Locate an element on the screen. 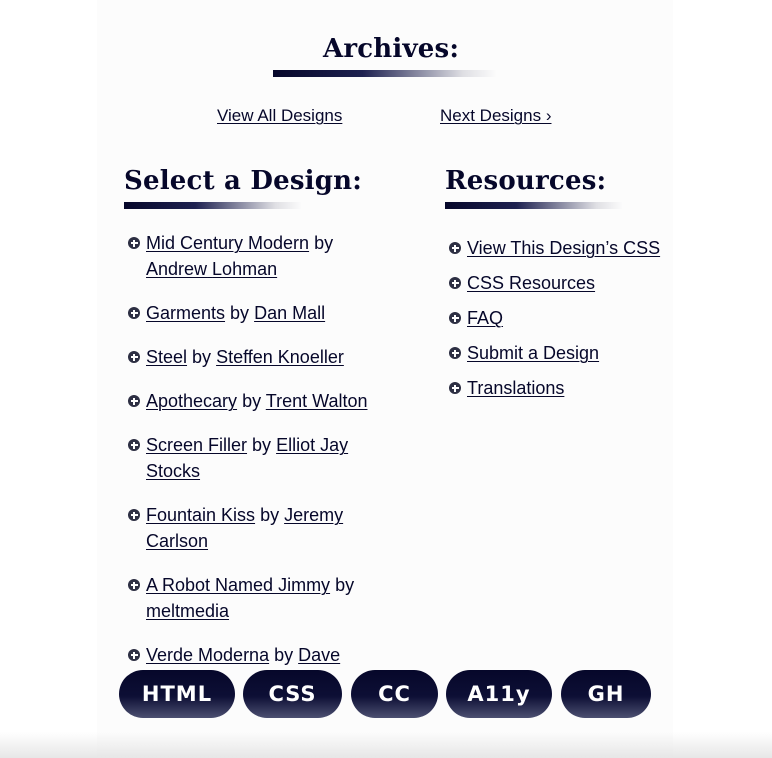 Image resolution: width=772 pixels, height=758 pixels. list-item: Fountain Kiss by Jeremy Carlson is located at coordinates (254, 528).